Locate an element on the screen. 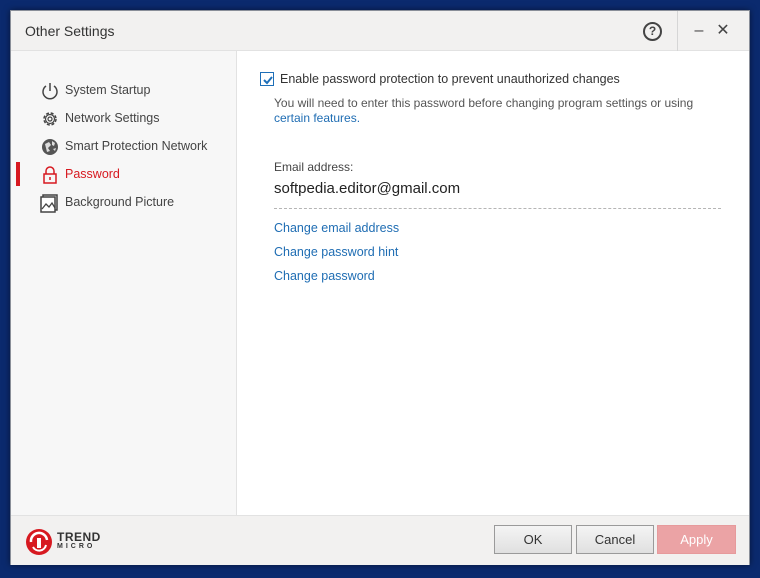 Image resolution: width=760 pixels, height=578 pixels. sidebar-item-label: Password is located at coordinates (92, 174).